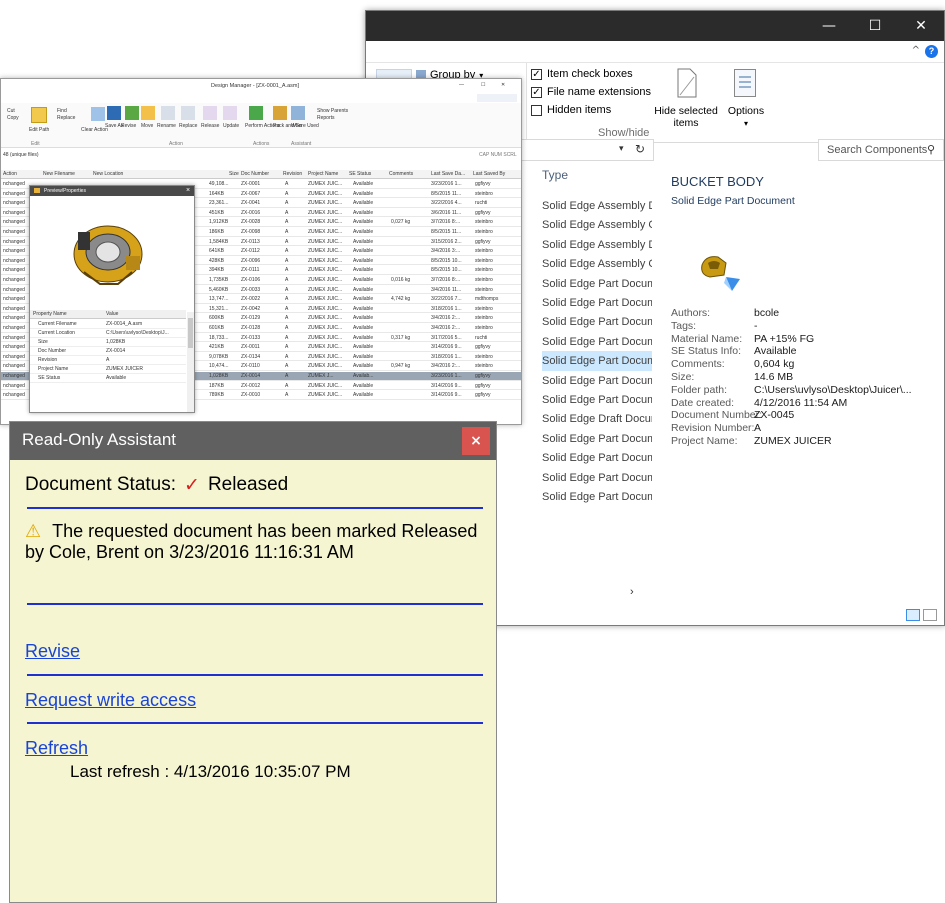 This screenshot has width=945, height=903. What do you see at coordinates (234, 174) in the screenshot?
I see `col-size: Size` at bounding box center [234, 174].